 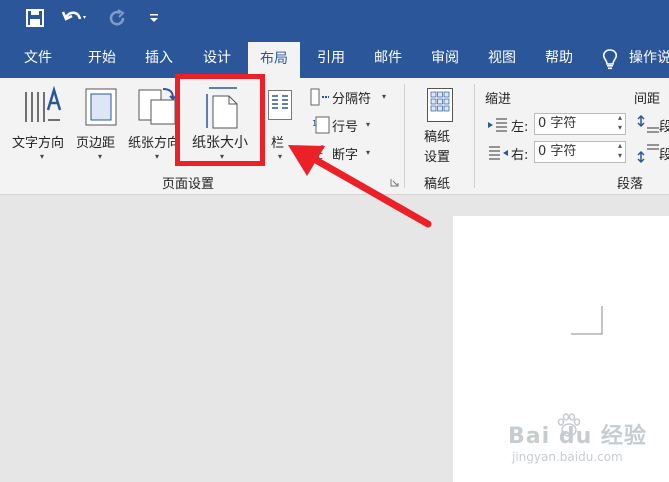 What do you see at coordinates (630, 184) in the screenshot?
I see `group-label-paragraph: 段落` at bounding box center [630, 184].